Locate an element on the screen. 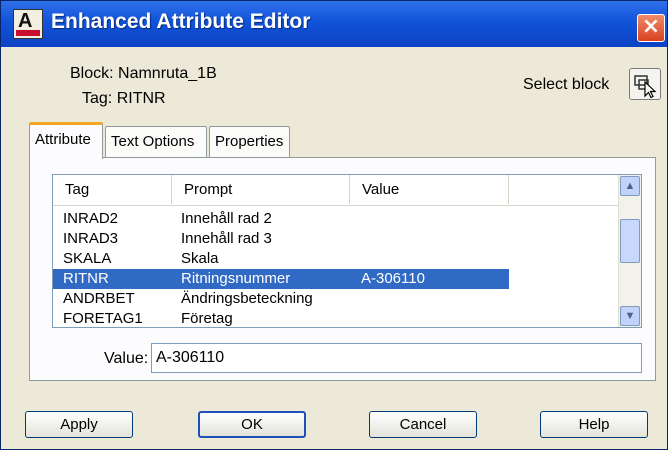  window-title: Enhanced Attribute Editor is located at coordinates (181, 21).